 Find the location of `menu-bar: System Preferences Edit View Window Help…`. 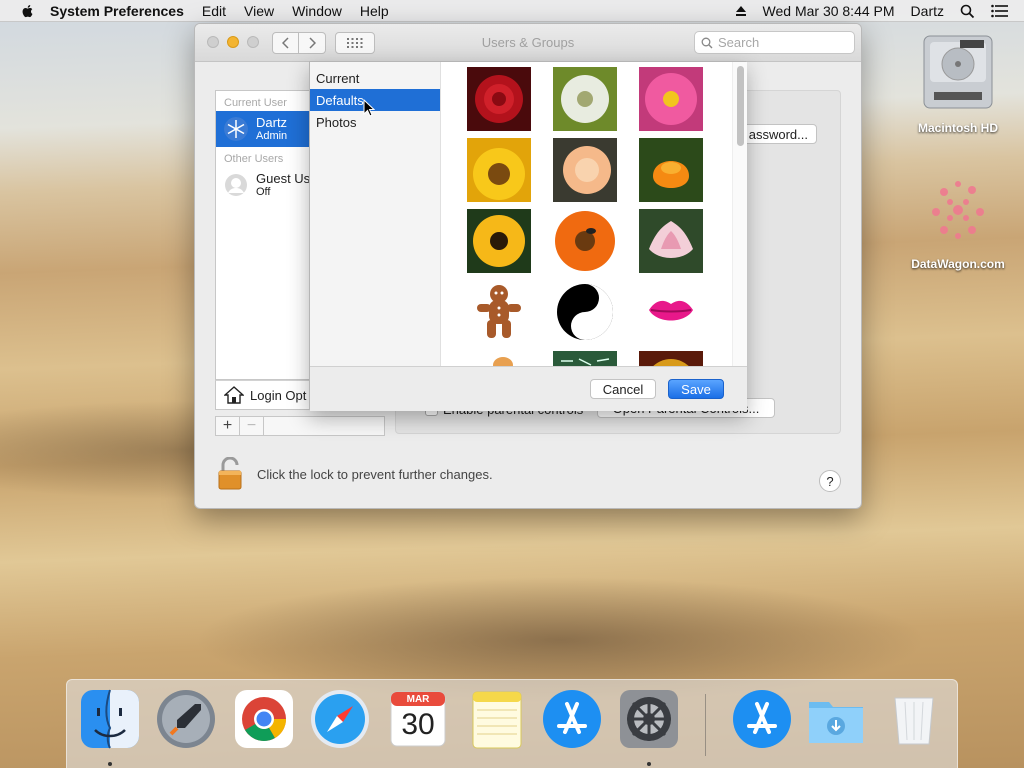

menu-bar: System Preferences Edit View Window Help… is located at coordinates (512, 11).